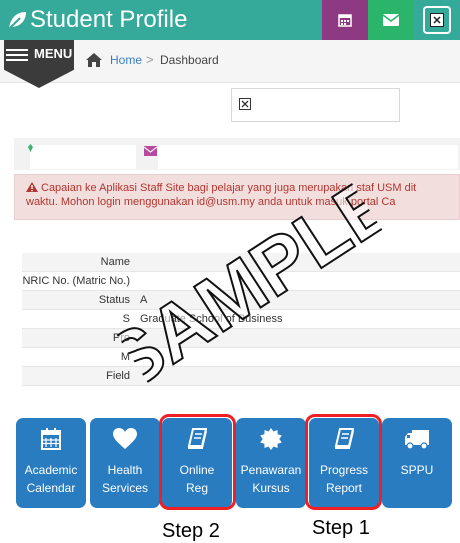  I want to click on step-1-label: Step 1, so click(341, 528).